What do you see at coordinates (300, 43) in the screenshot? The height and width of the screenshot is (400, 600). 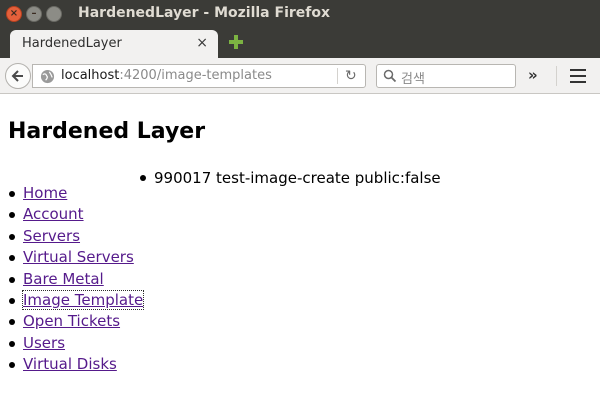 I see `tab-strip: HardenedLayer ×` at bounding box center [300, 43].